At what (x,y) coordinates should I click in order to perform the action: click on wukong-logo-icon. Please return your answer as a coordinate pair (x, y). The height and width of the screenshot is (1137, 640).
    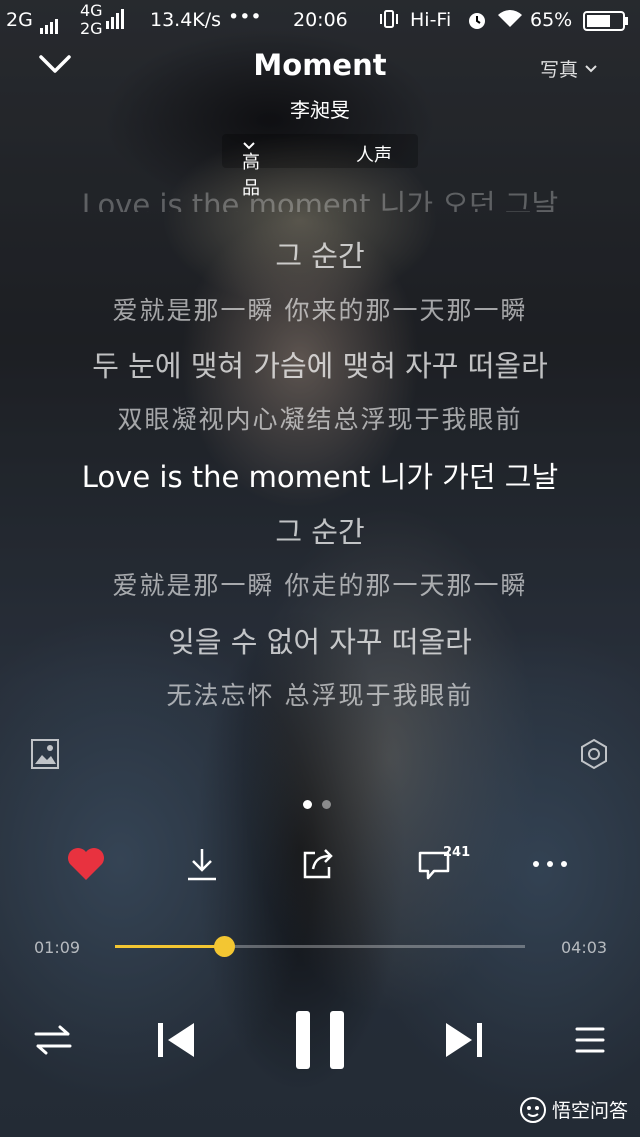
    Looking at the image, I should click on (532, 1109).